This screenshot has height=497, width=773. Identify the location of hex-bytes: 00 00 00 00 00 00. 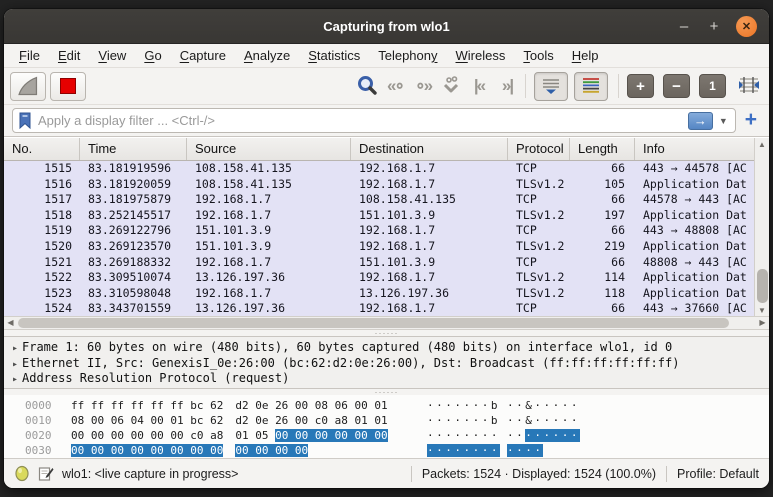
(331, 435).